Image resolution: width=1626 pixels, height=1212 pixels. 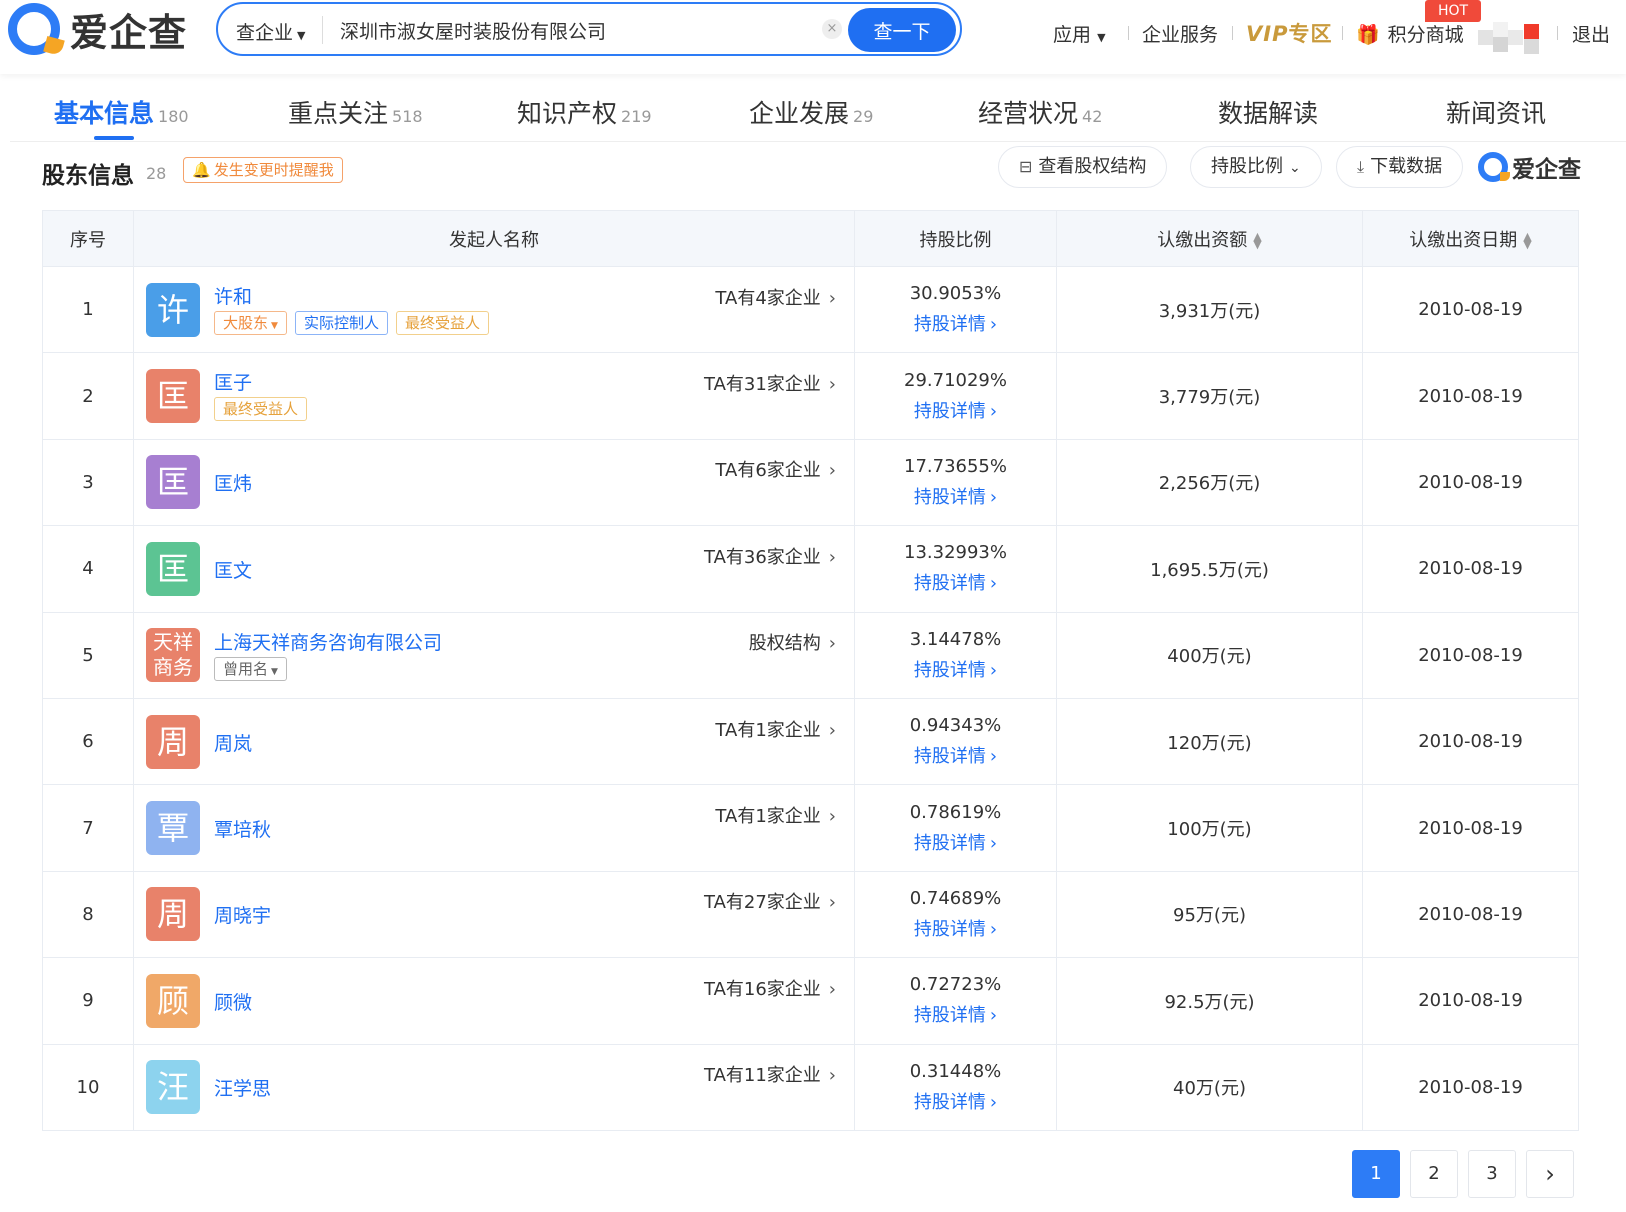 What do you see at coordinates (173, 309) in the screenshot?
I see `holder-avatar: 许` at bounding box center [173, 309].